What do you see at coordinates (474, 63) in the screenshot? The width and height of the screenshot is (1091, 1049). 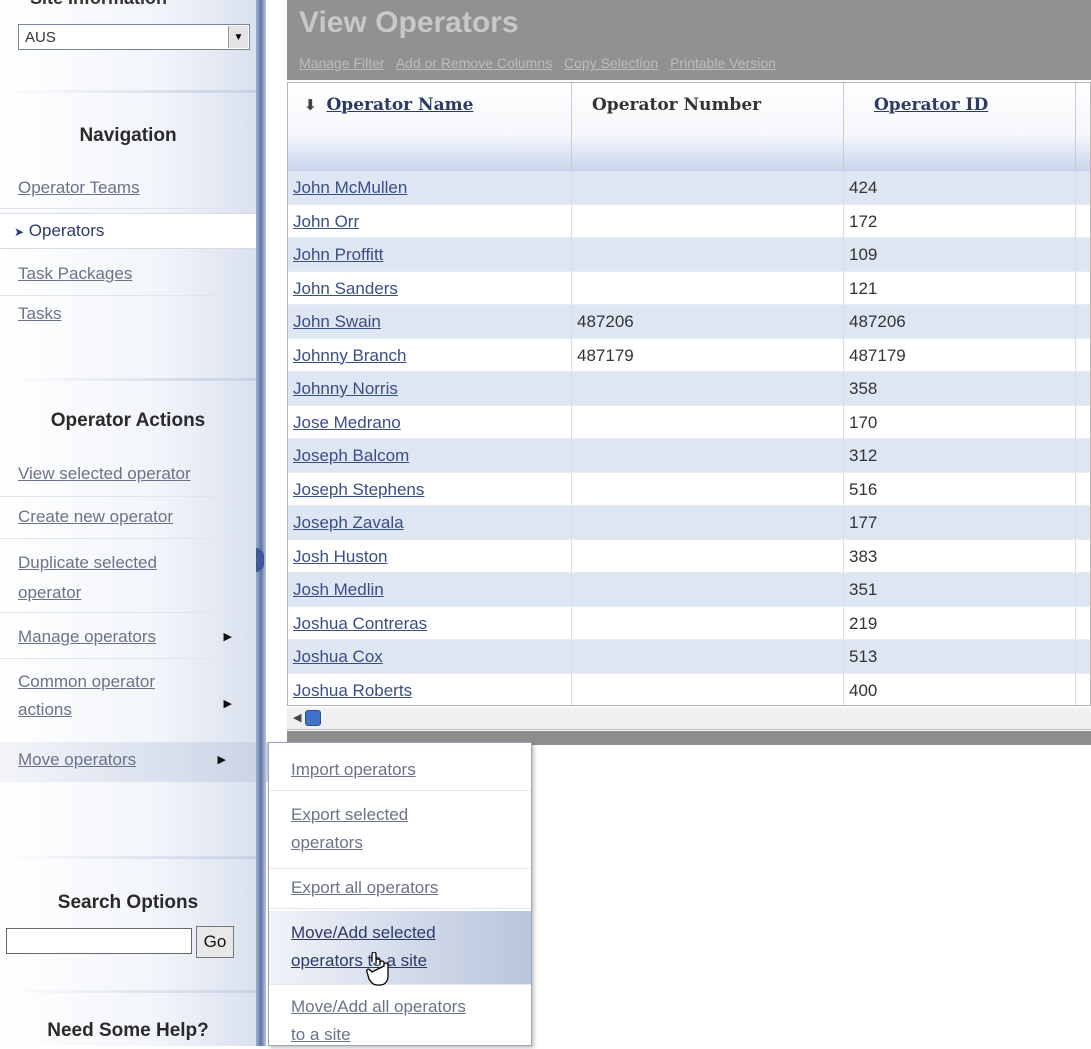 I see `add-remove-columns-link: Add or Remove Columns` at bounding box center [474, 63].